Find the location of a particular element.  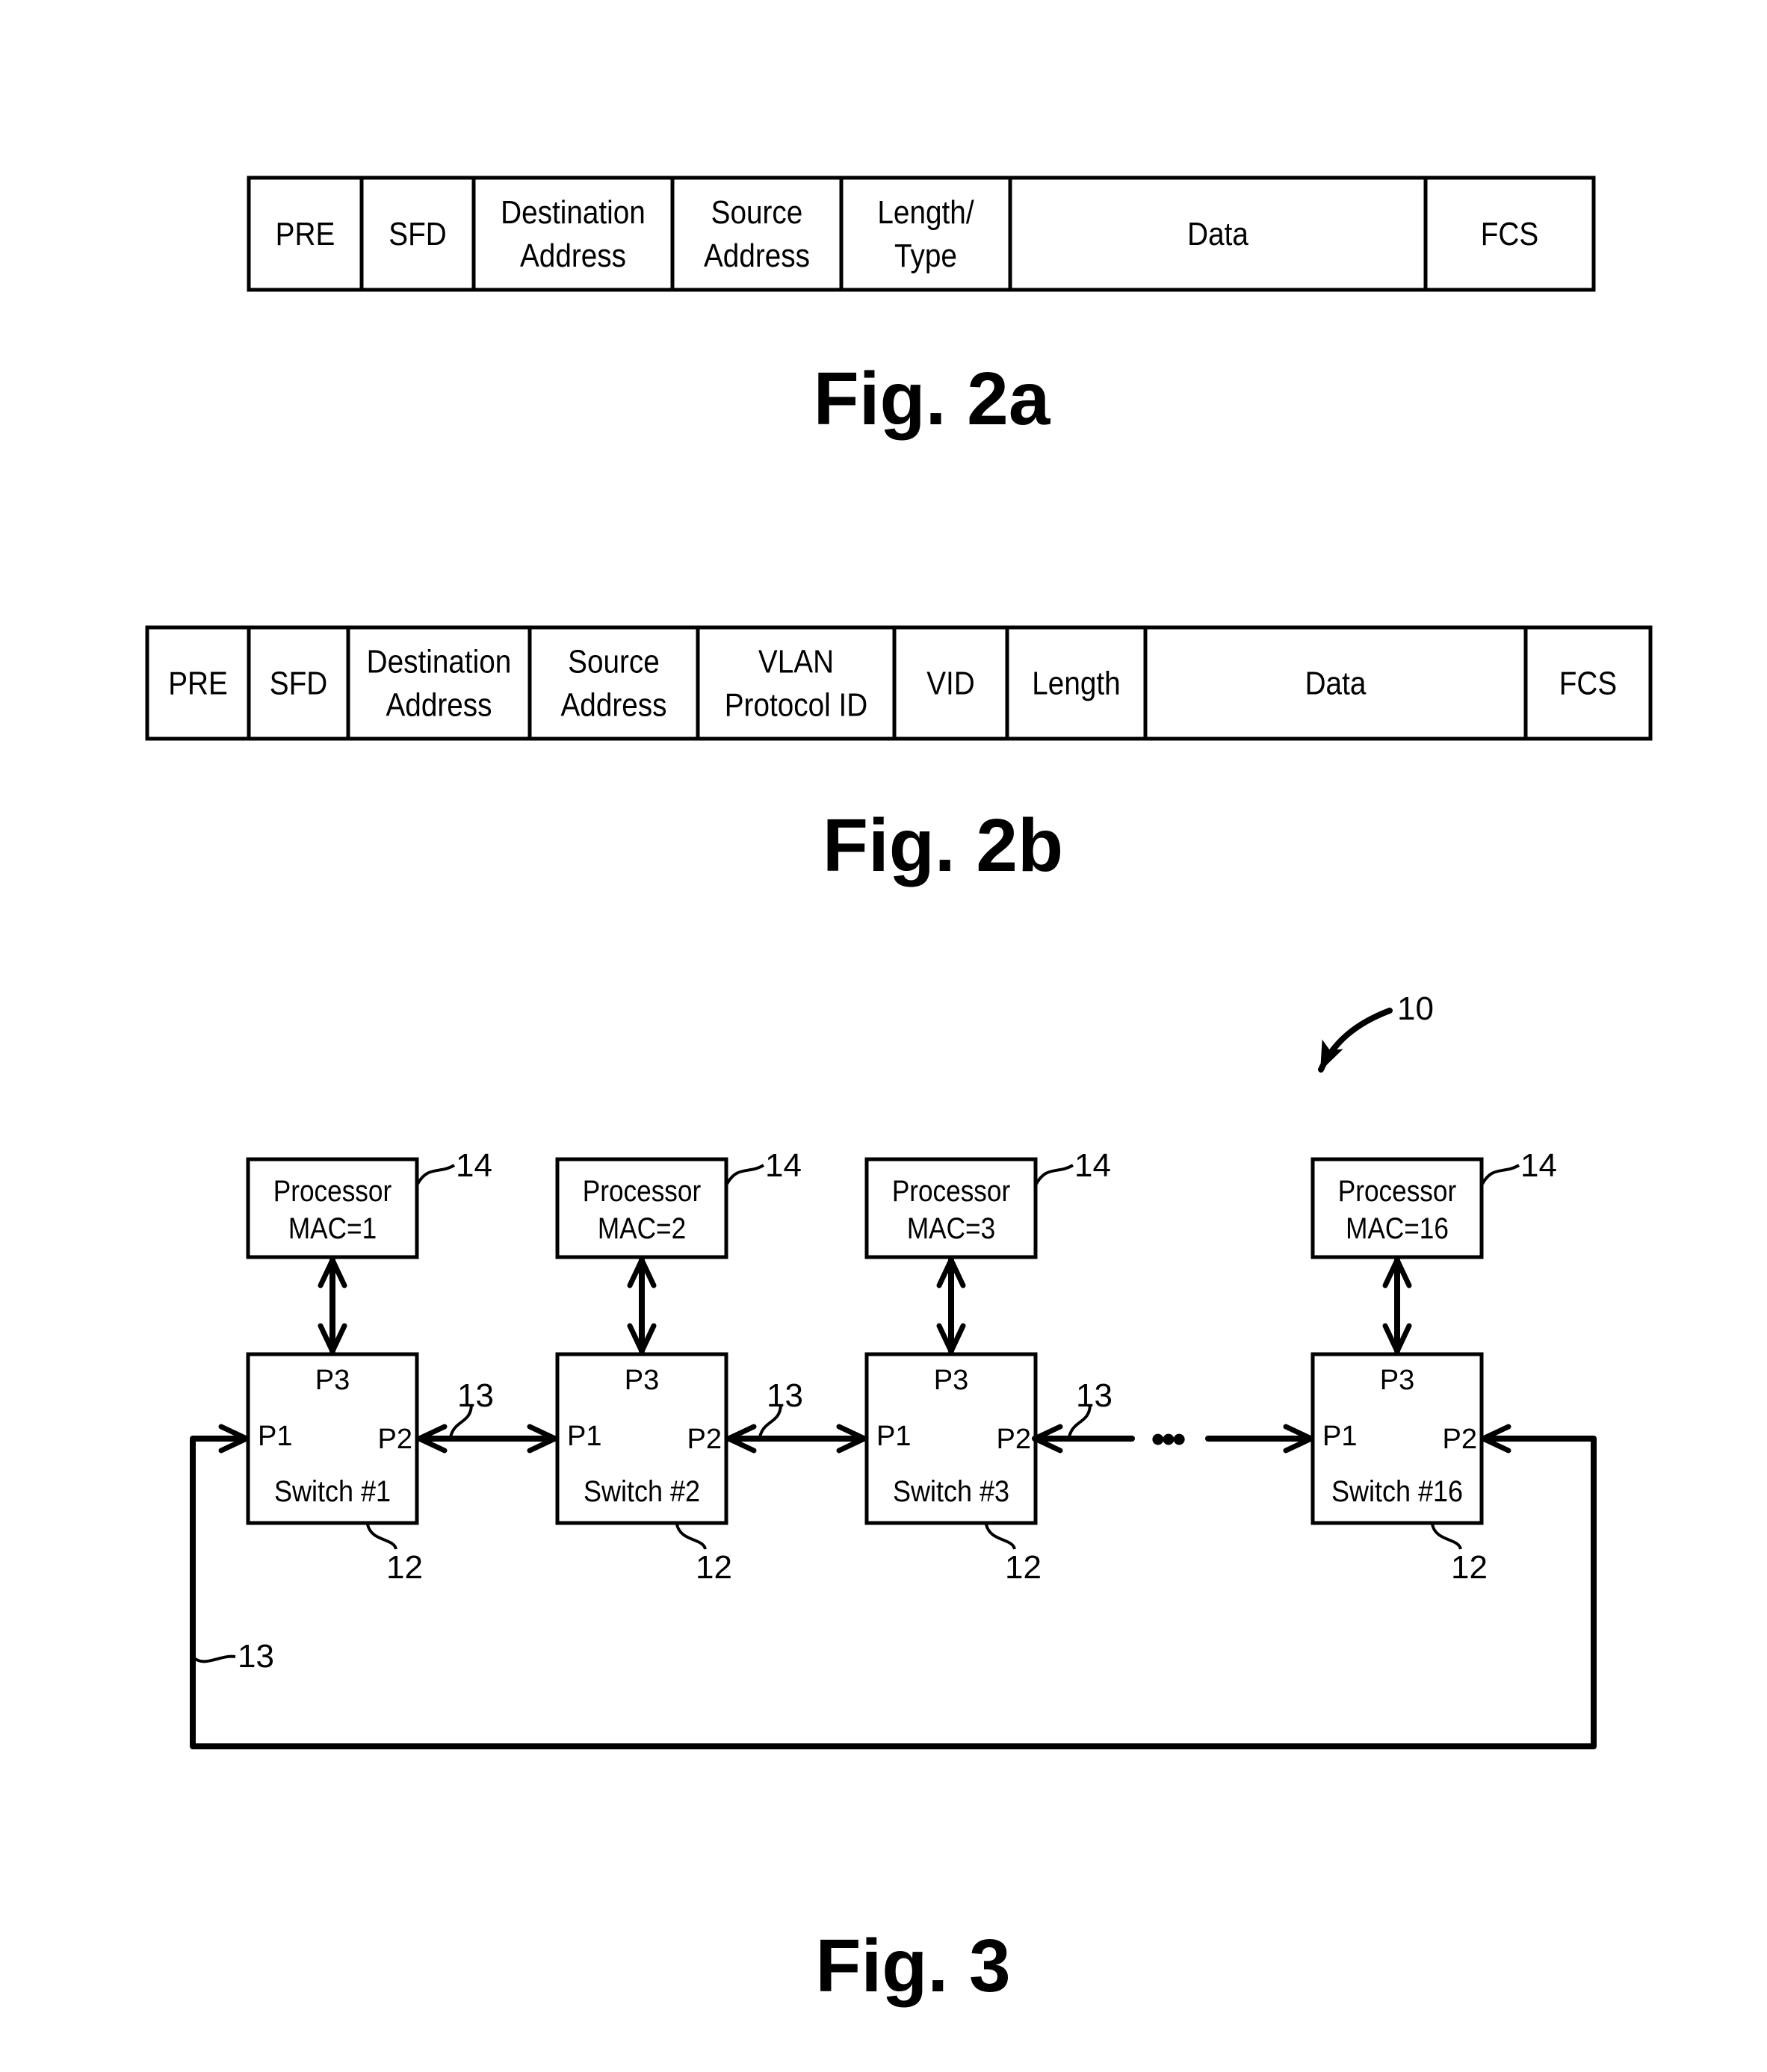

switch-label: Switch #16 is located at coordinates (1397, 1491).